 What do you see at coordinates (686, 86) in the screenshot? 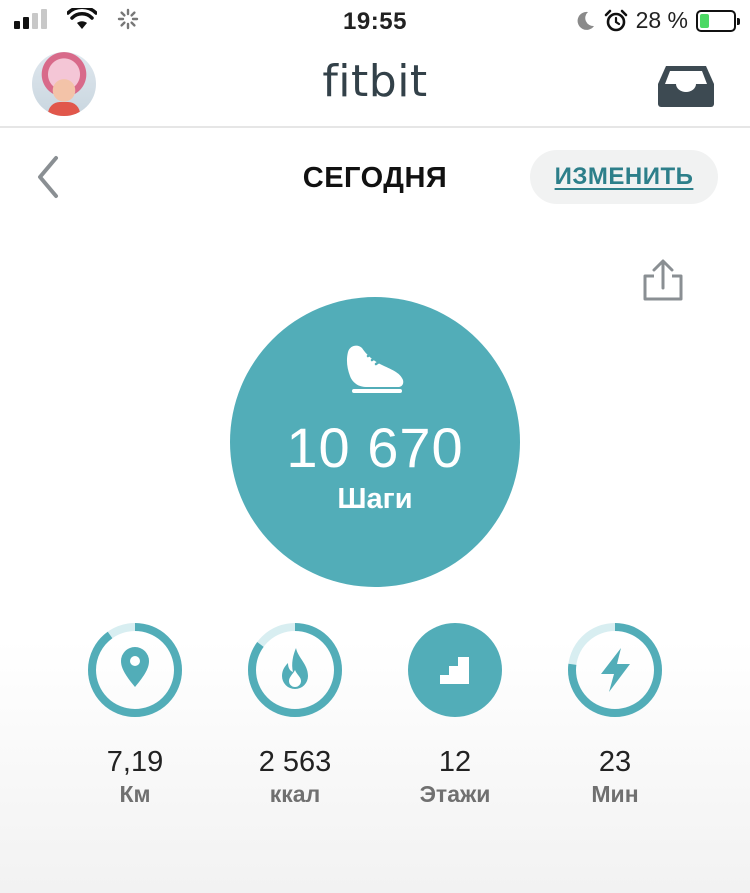
I see `inbox-icon` at bounding box center [686, 86].